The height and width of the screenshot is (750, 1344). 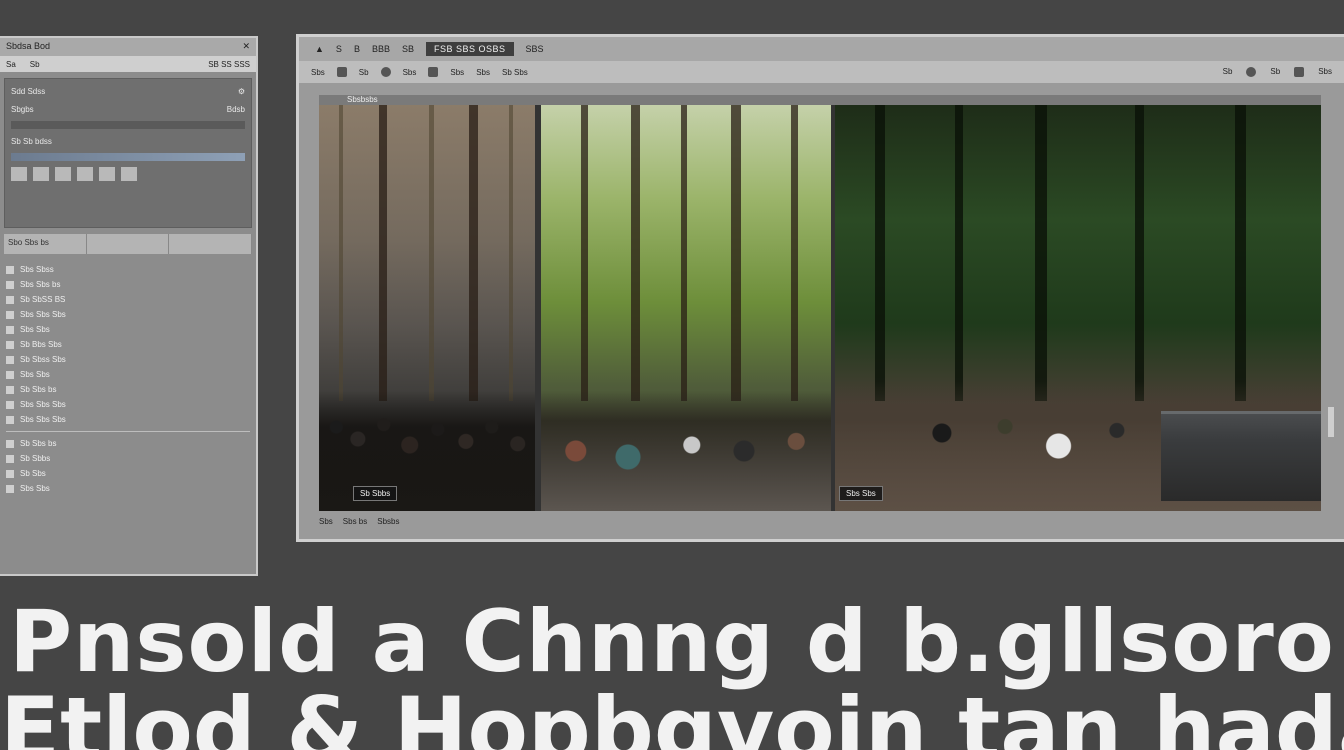 What do you see at coordinates (385, 72) in the screenshot?
I see `circle-tool-icon` at bounding box center [385, 72].